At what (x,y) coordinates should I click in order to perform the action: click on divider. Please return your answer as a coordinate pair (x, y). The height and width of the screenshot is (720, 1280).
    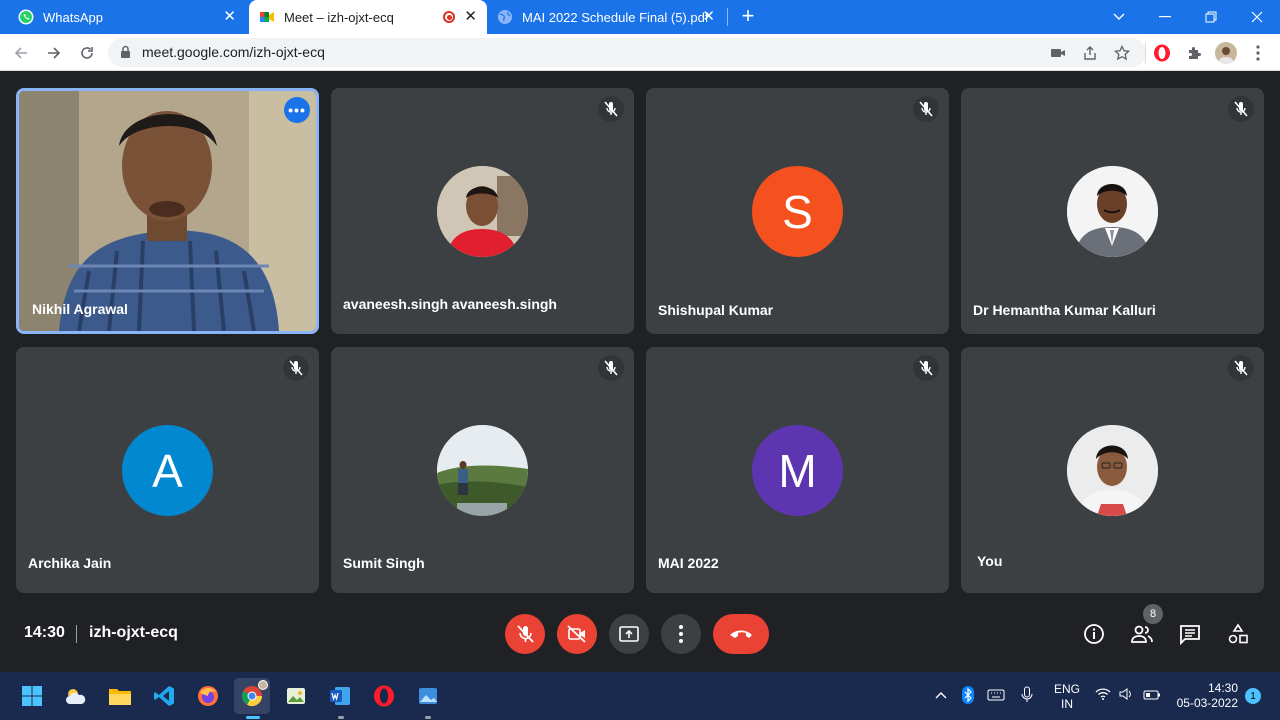
    Looking at the image, I should click on (76, 634).